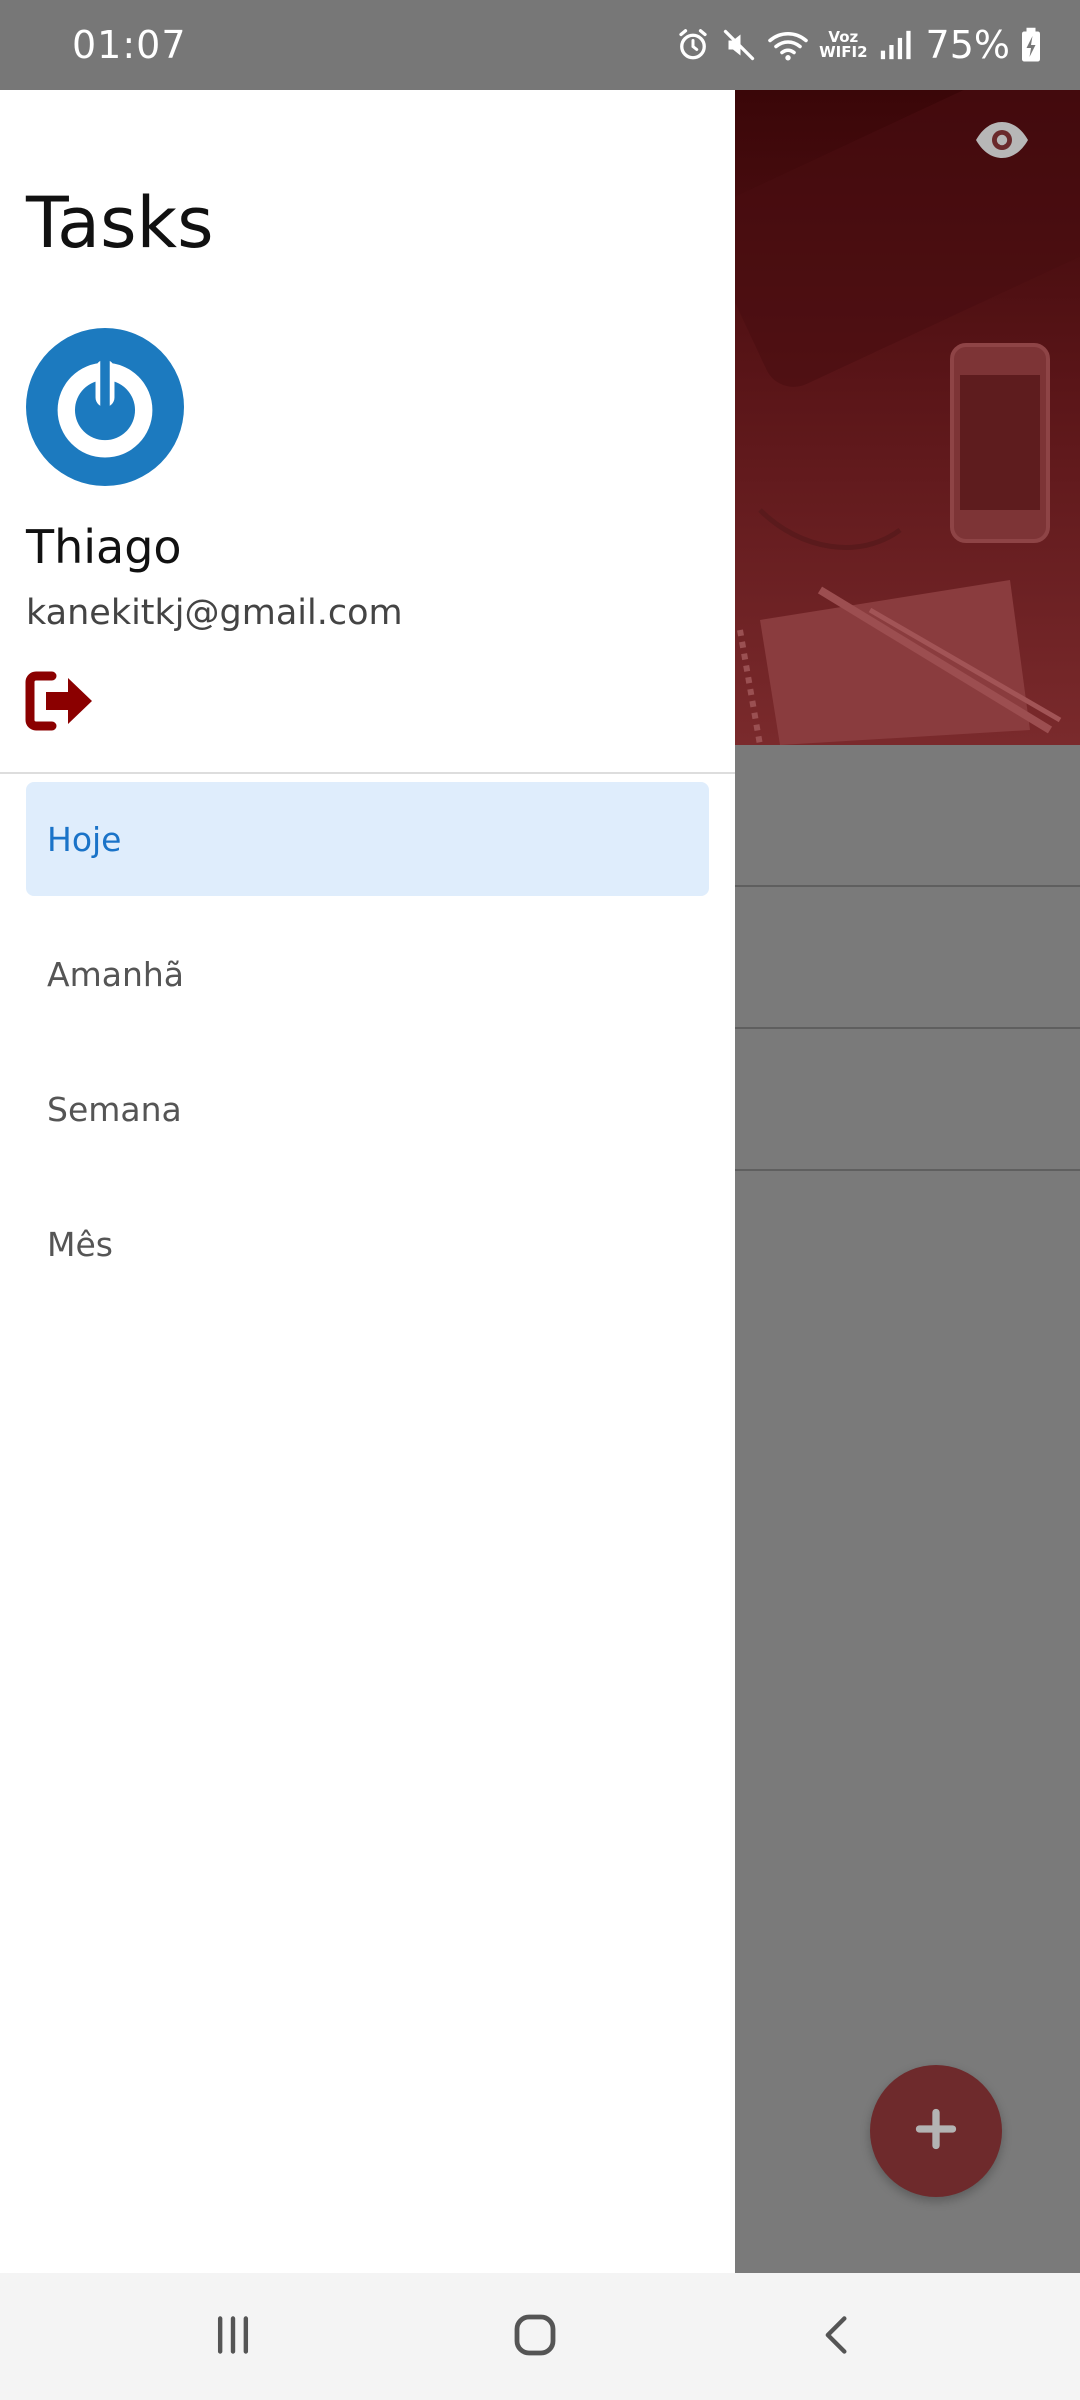 Image resolution: width=1080 pixels, height=2400 pixels. I want to click on avatar, so click(105, 407).